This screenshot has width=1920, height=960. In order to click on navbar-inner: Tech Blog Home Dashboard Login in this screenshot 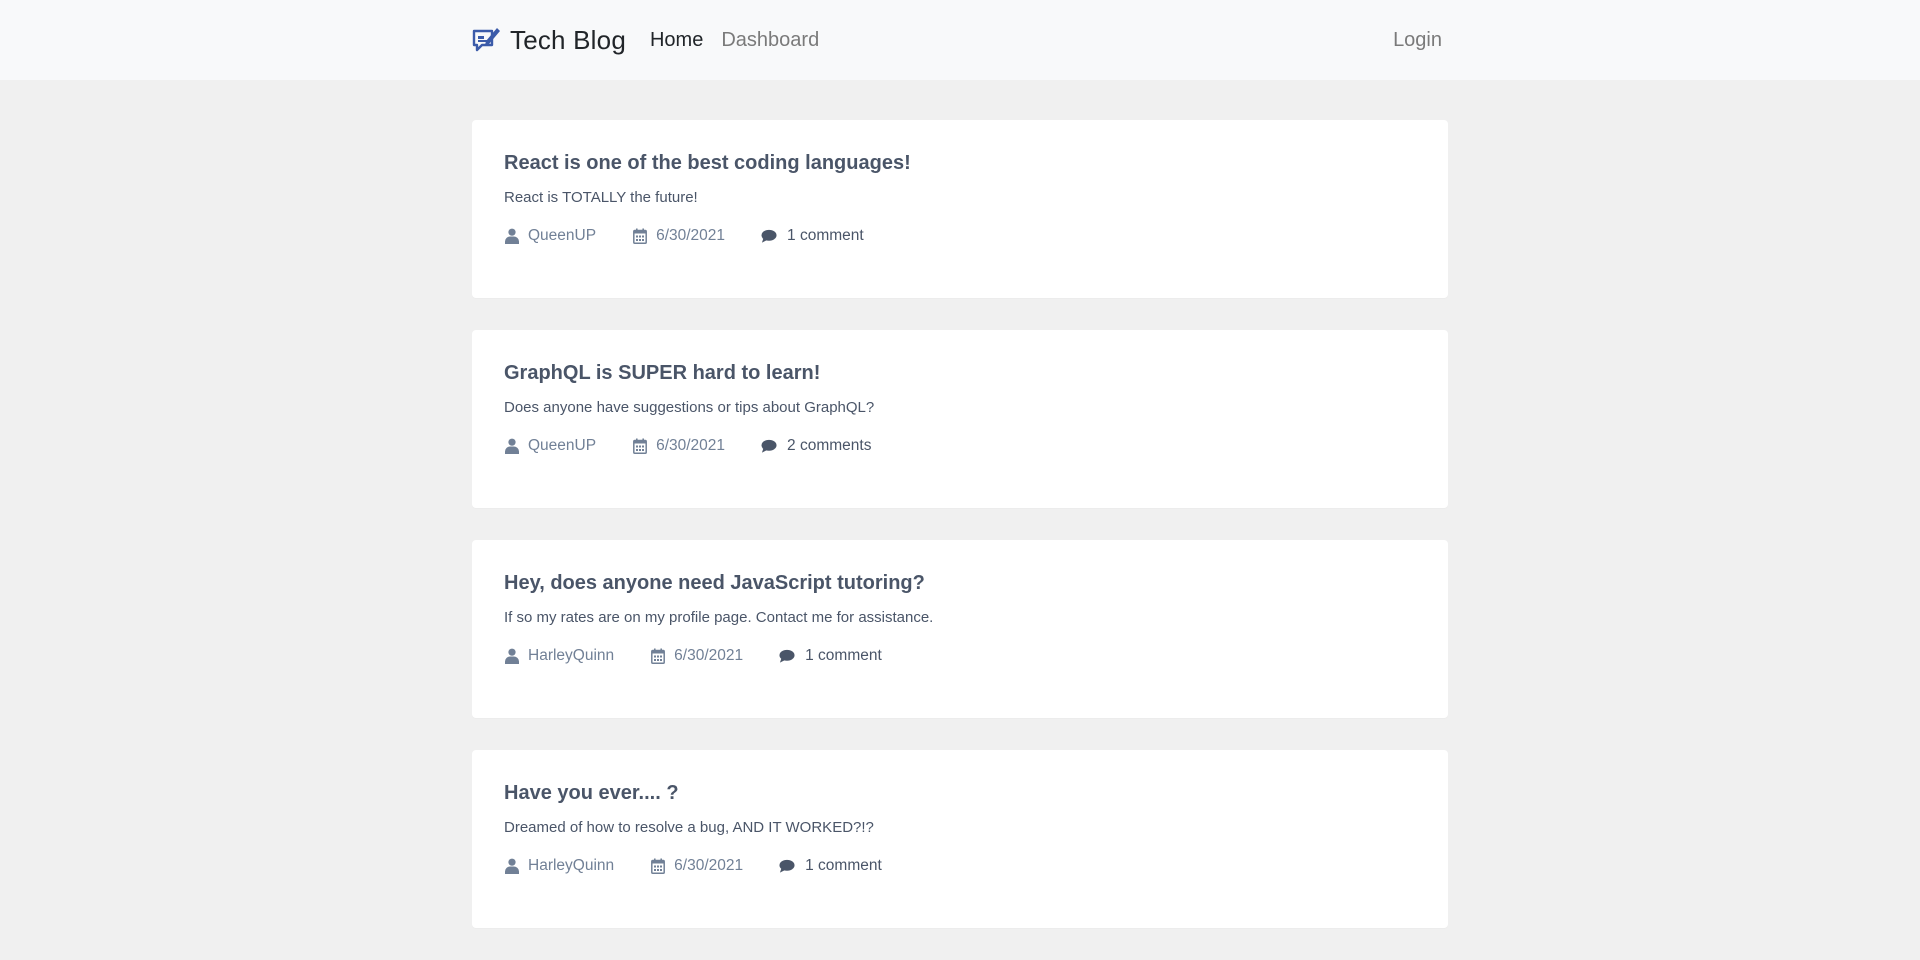, I will do `click(960, 40)`.